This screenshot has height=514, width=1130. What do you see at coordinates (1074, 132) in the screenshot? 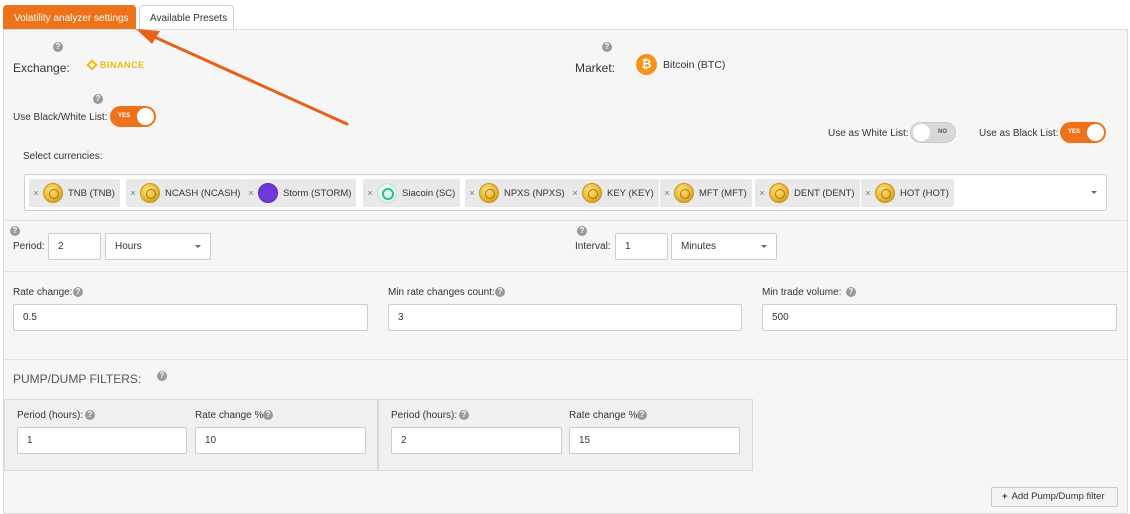
I see `black-list-toggle-text: YES` at bounding box center [1074, 132].